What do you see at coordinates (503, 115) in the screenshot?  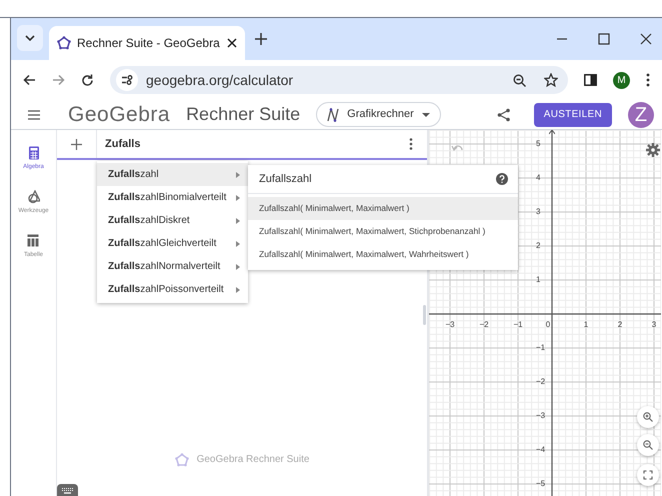 I see `share-icon` at bounding box center [503, 115].